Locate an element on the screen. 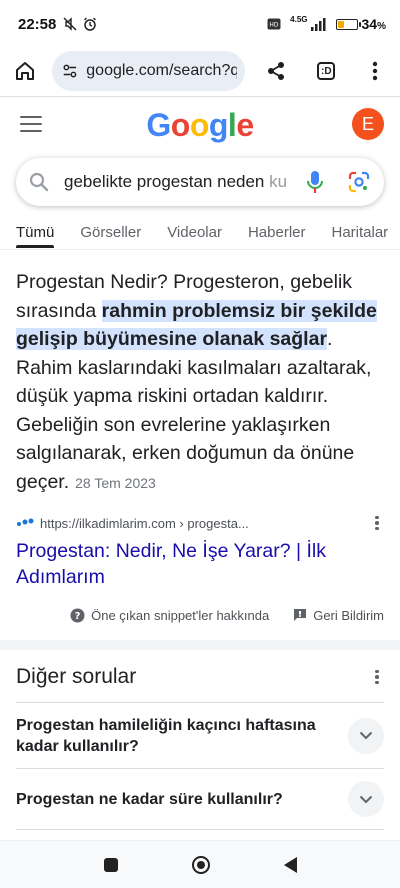 The width and height of the screenshot is (400, 888). voice-search-button is located at coordinates (315, 182).